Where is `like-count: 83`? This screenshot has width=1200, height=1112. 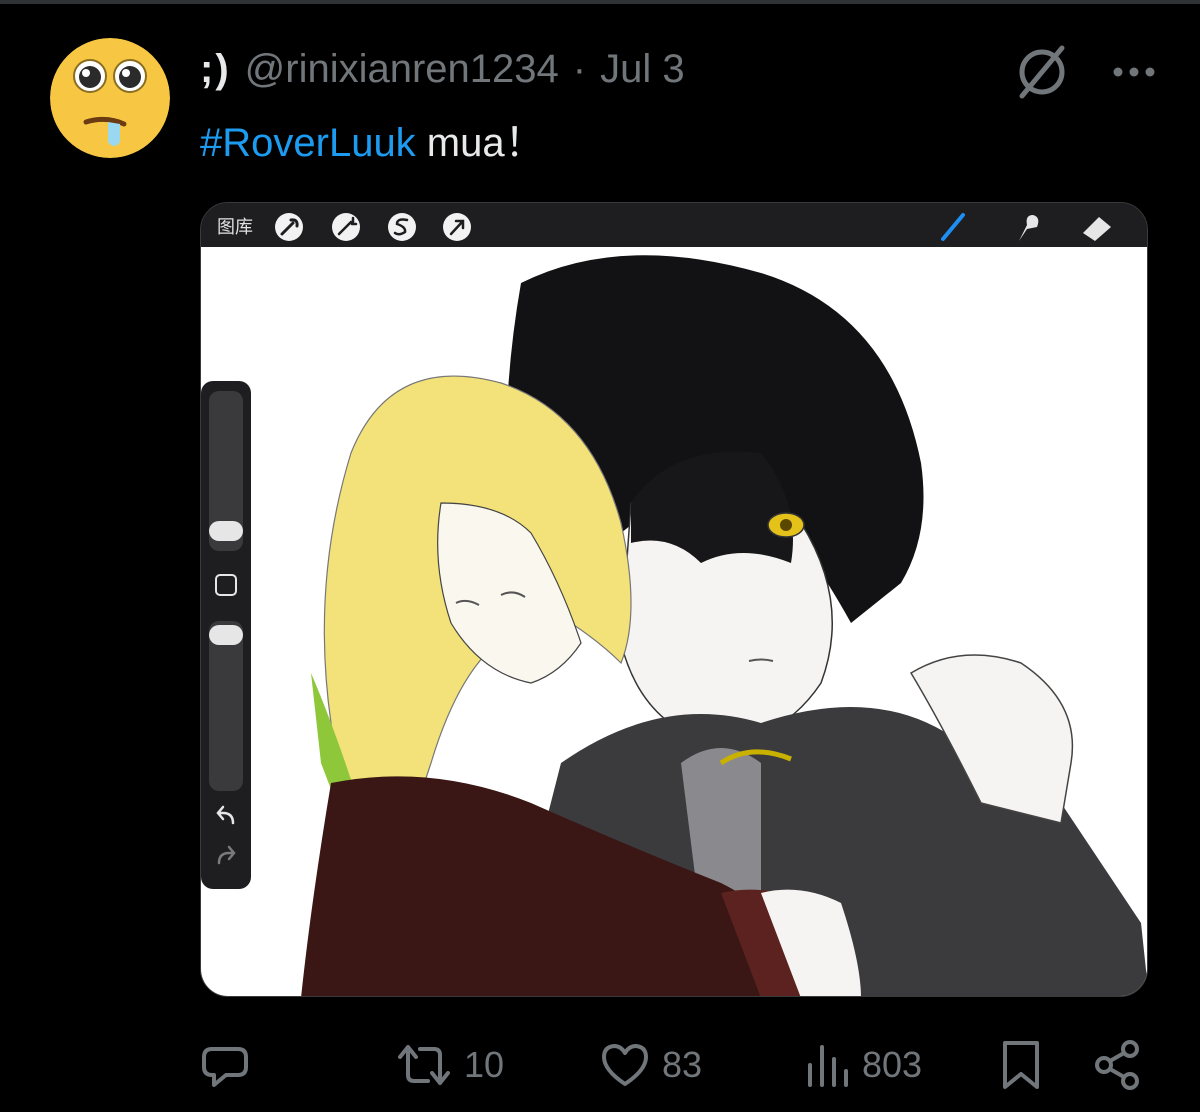
like-count: 83 is located at coordinates (682, 1064).